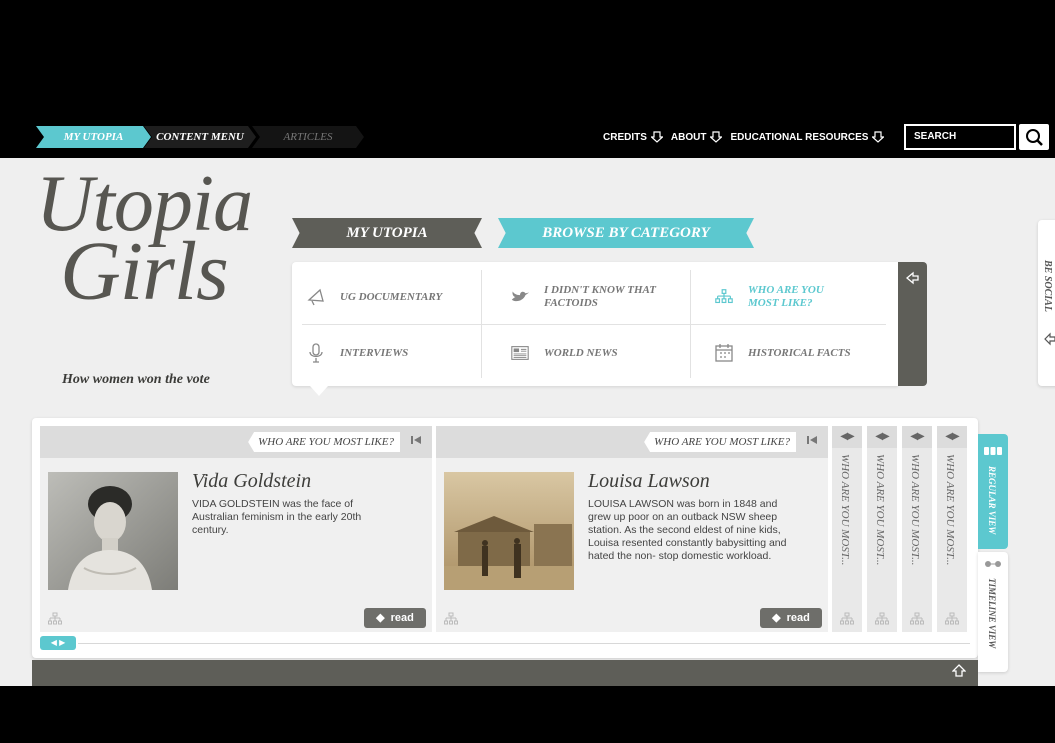  Describe the element at coordinates (136, 379) in the screenshot. I see `logo-tagline: How women won the vote` at that location.